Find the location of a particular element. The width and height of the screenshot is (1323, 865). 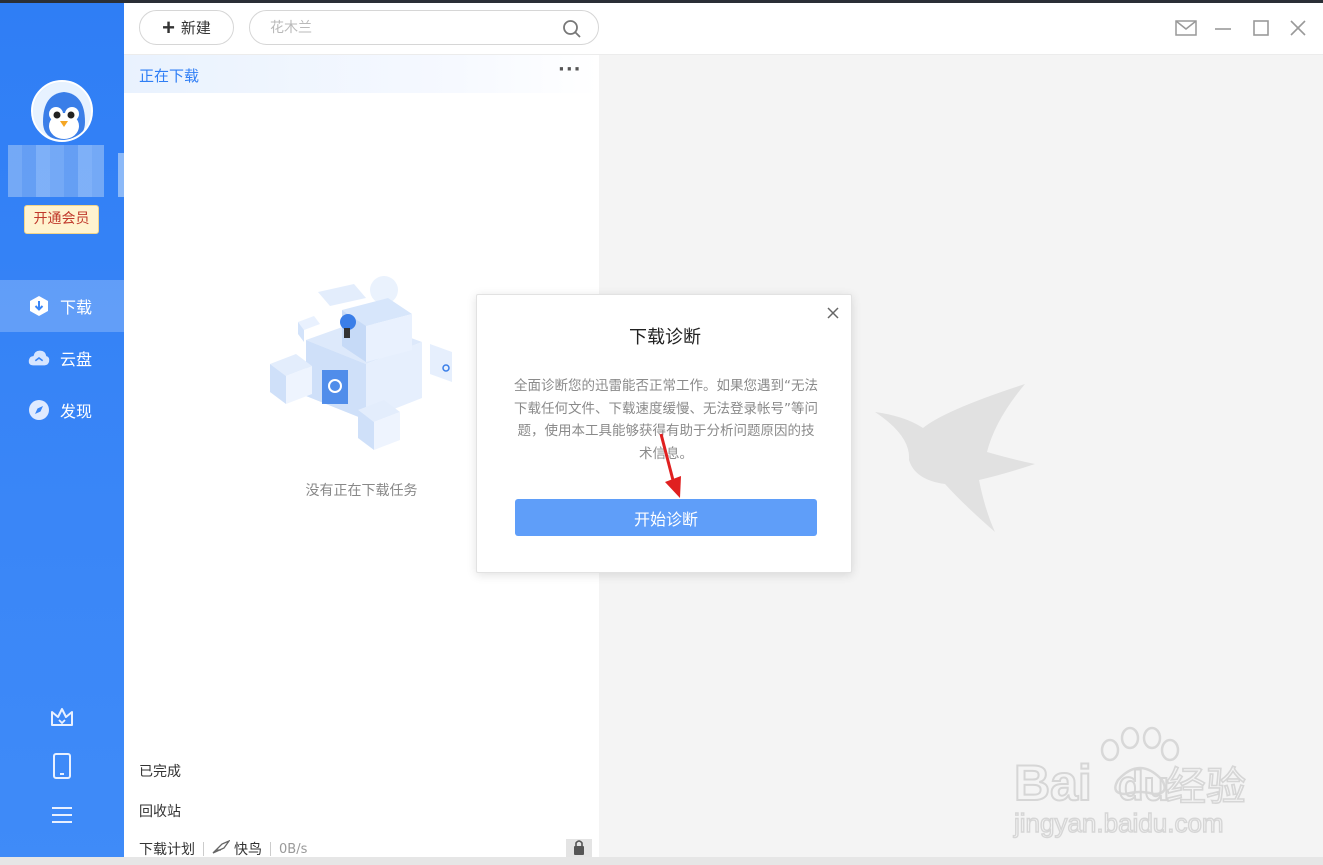

search-box is located at coordinates (424, 27).